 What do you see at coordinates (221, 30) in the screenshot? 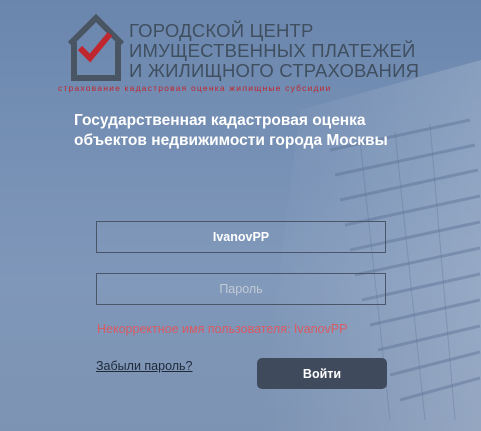
I see `logo-line-1: ГОРОДСКОЙ ЦЕНТР` at bounding box center [221, 30].